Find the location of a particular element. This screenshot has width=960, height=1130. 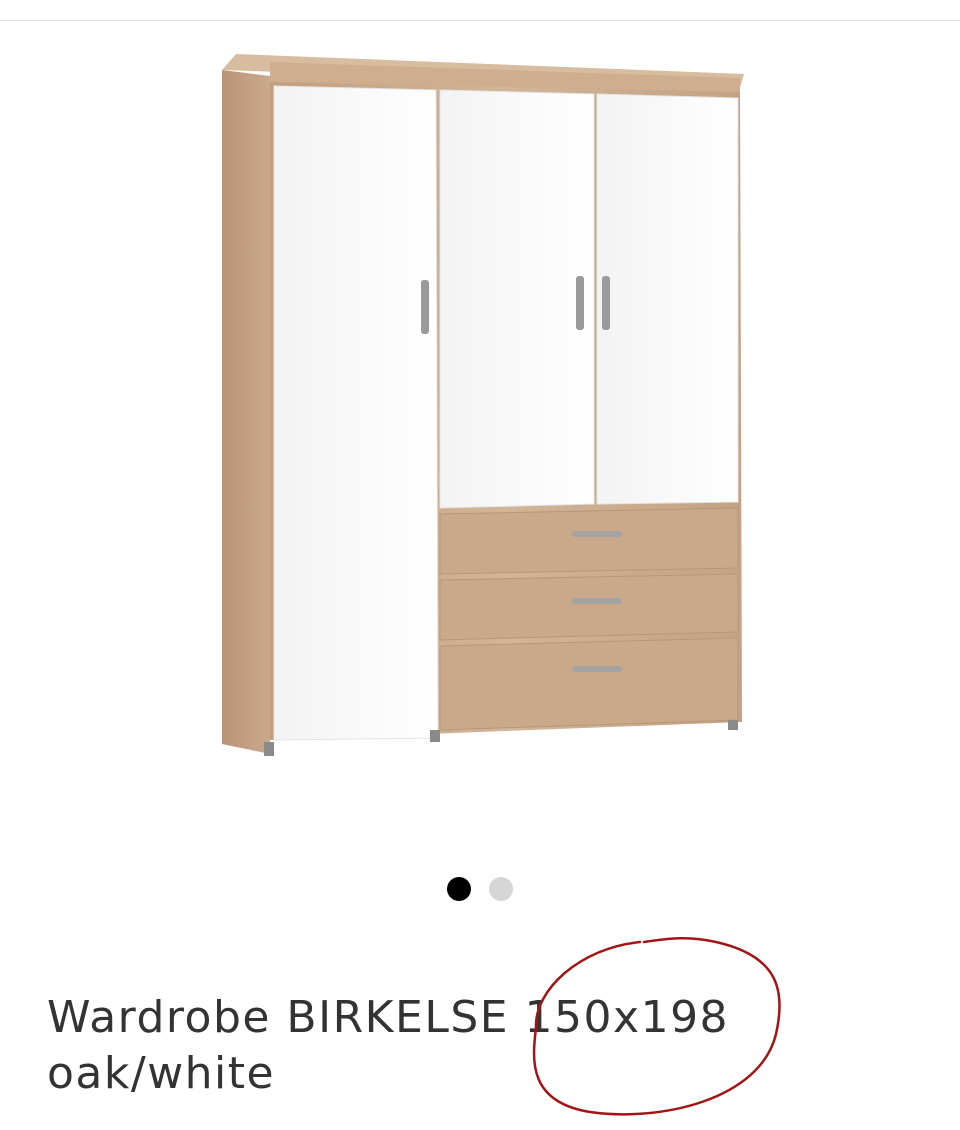

left-door-handle is located at coordinates (425, 307).